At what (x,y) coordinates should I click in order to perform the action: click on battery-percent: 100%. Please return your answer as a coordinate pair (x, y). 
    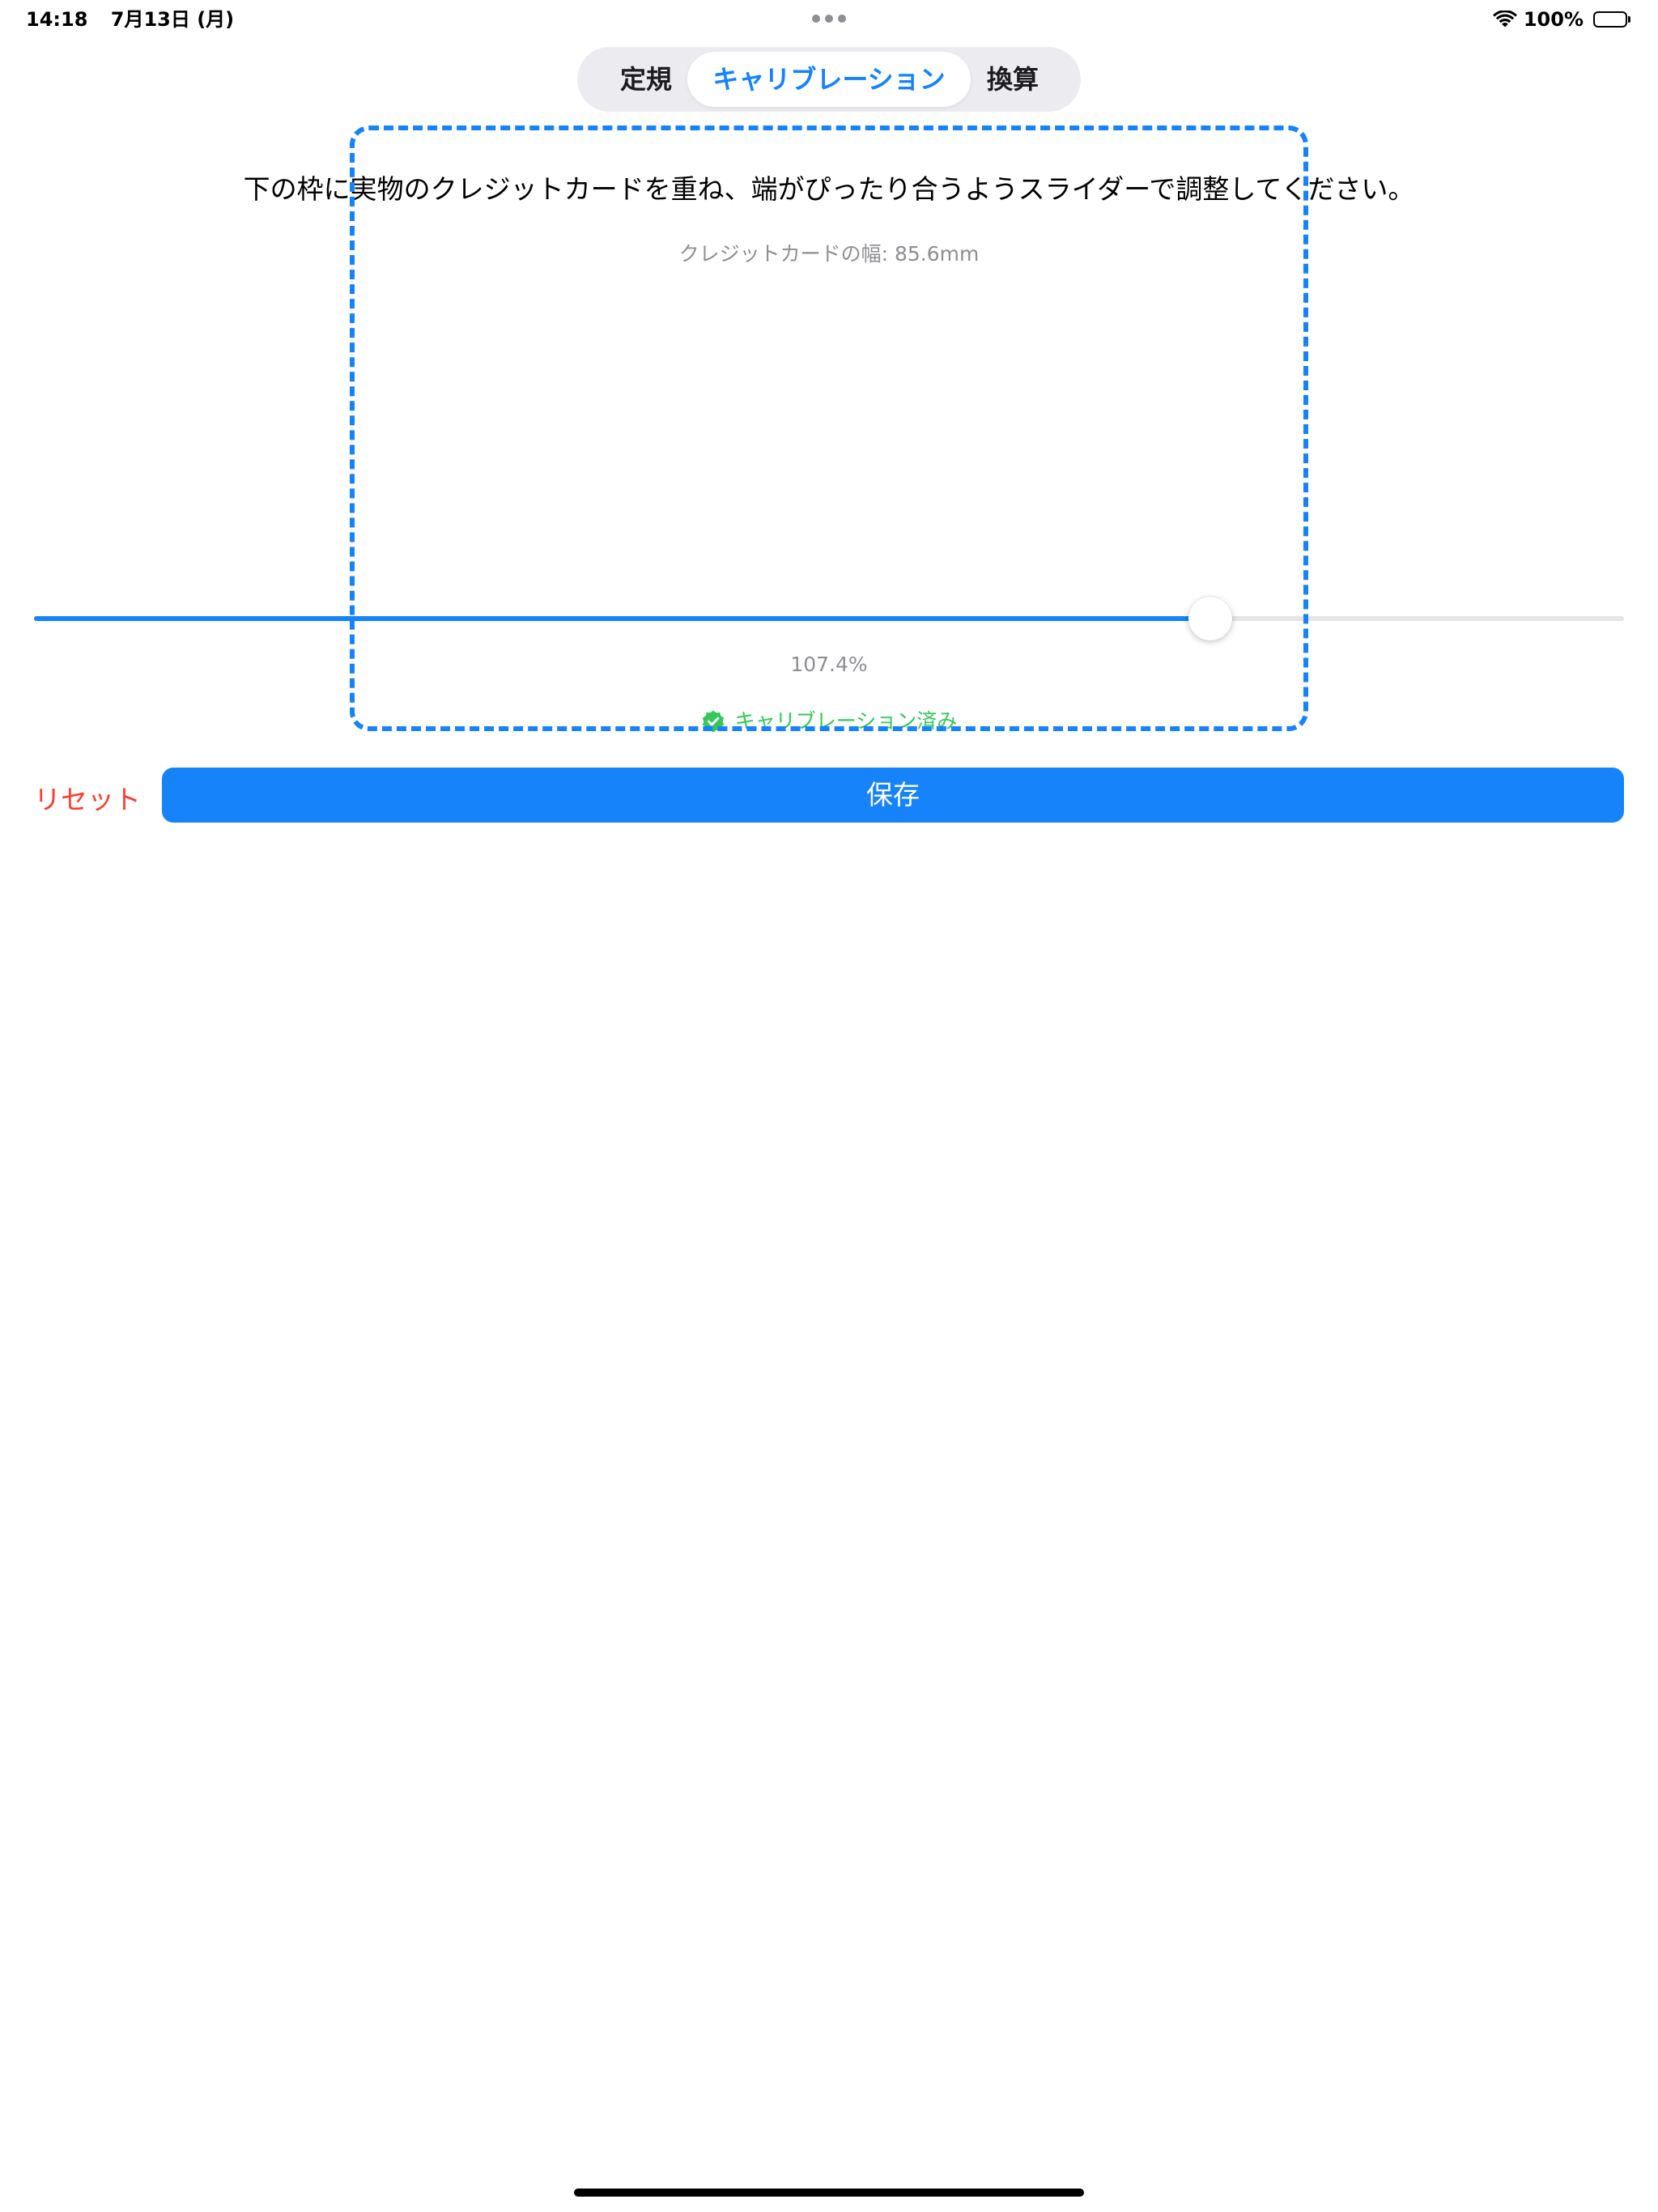
    Looking at the image, I should click on (1553, 19).